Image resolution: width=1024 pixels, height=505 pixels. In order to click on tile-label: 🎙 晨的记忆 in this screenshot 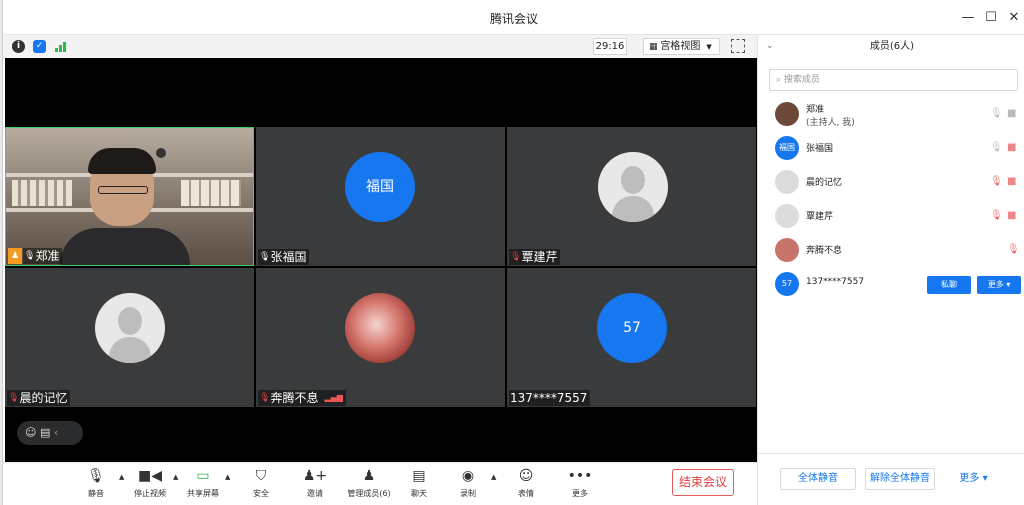, I will do `click(39, 398)`.